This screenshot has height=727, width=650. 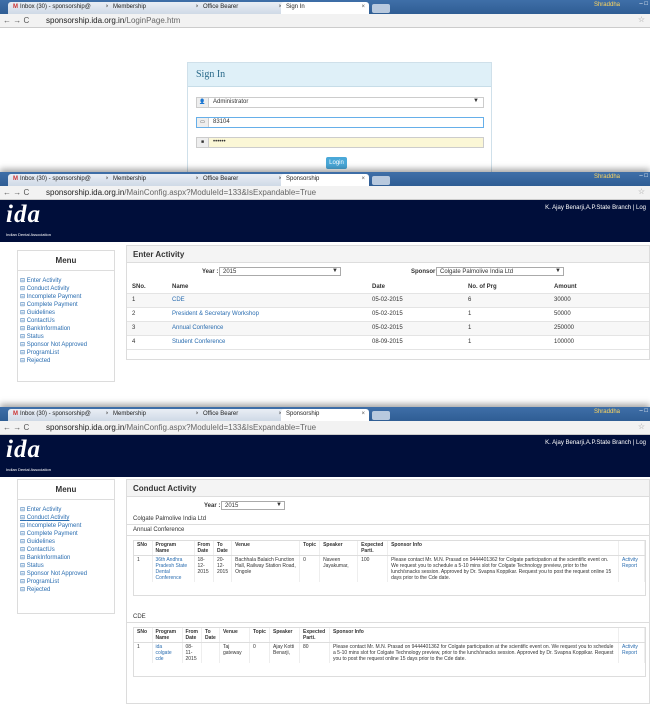 I want to click on table-row: 1 CDE 05-02-2015 6 30000, so click(x=388, y=300).